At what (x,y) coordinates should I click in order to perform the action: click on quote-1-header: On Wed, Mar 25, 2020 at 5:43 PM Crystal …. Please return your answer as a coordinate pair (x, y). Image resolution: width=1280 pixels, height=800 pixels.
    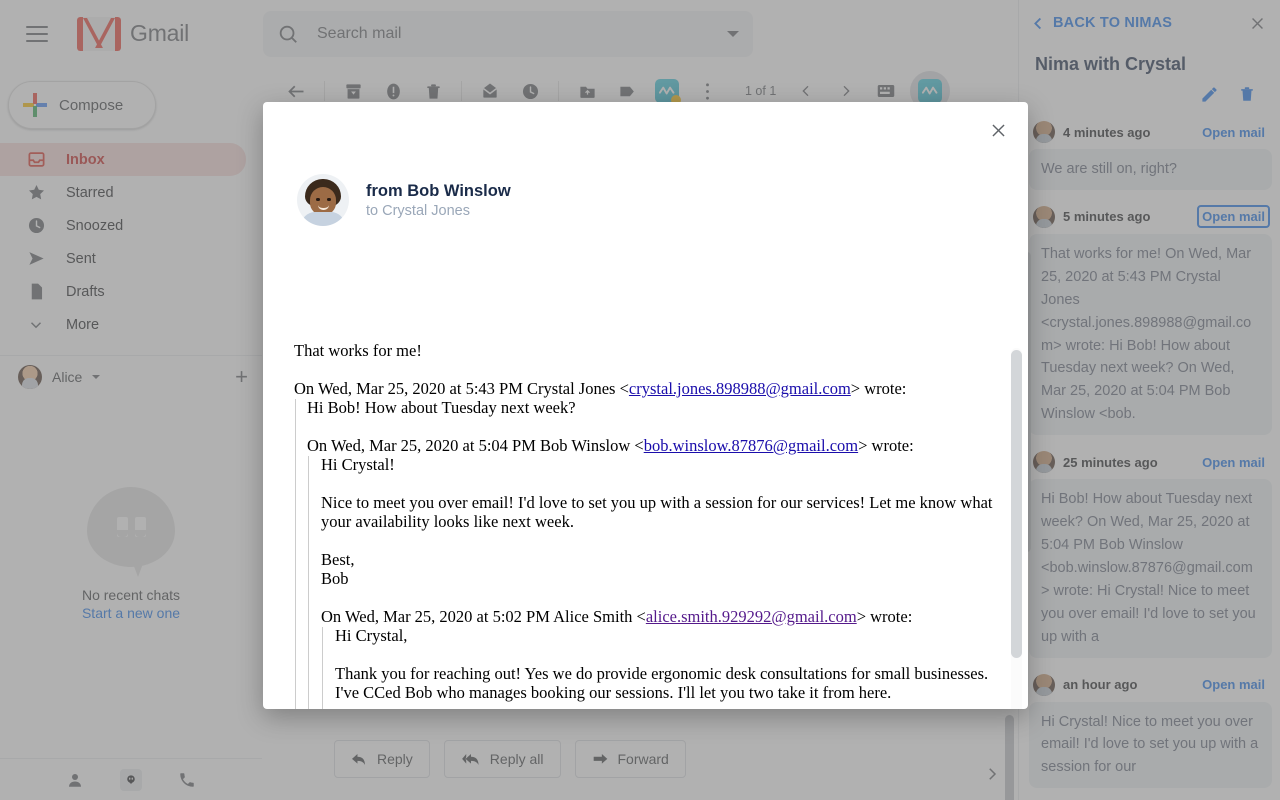
    Looking at the image, I should click on (644, 388).